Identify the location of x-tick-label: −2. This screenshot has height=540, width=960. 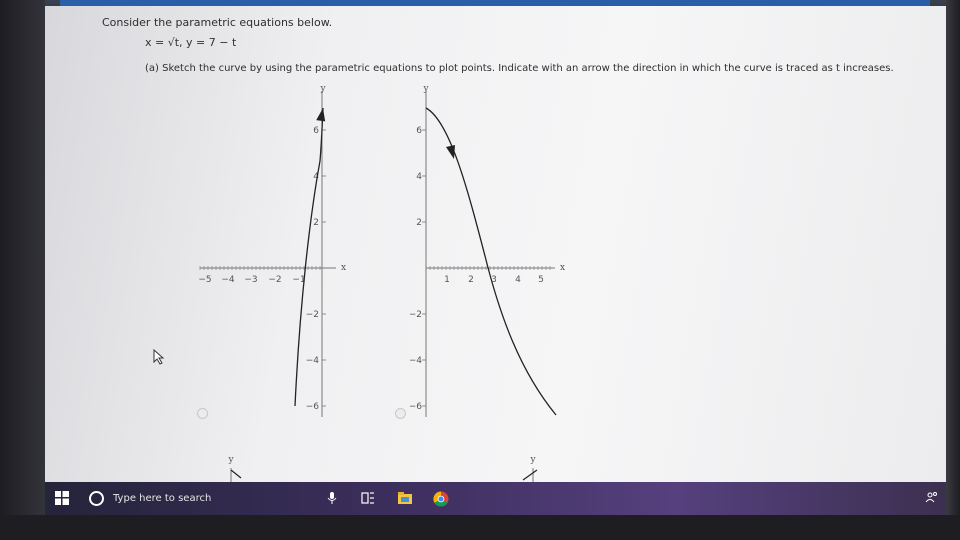
(274, 280).